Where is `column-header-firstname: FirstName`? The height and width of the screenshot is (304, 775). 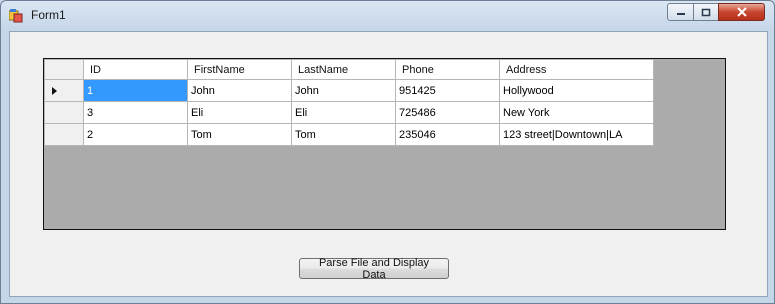 column-header-firstname: FirstName is located at coordinates (239, 69).